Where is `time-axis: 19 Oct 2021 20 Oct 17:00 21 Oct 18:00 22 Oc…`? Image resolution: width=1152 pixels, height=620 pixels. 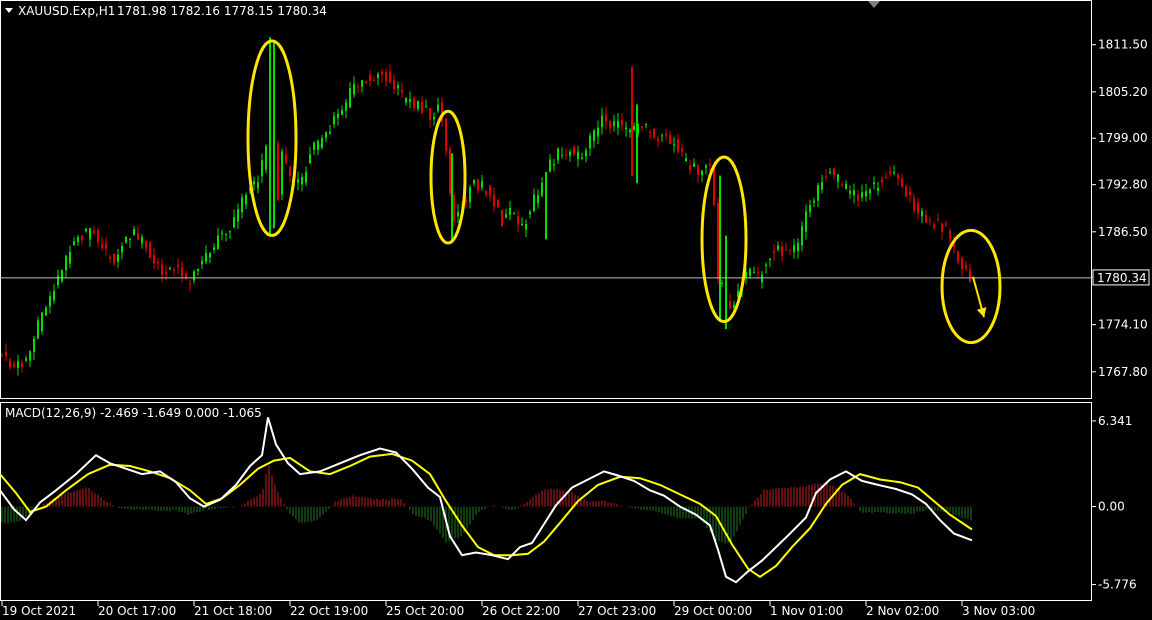
time-axis: 19 Oct 2021 20 Oct 17:00 21 Oct 18:00 22 Oc… is located at coordinates (518, 609).